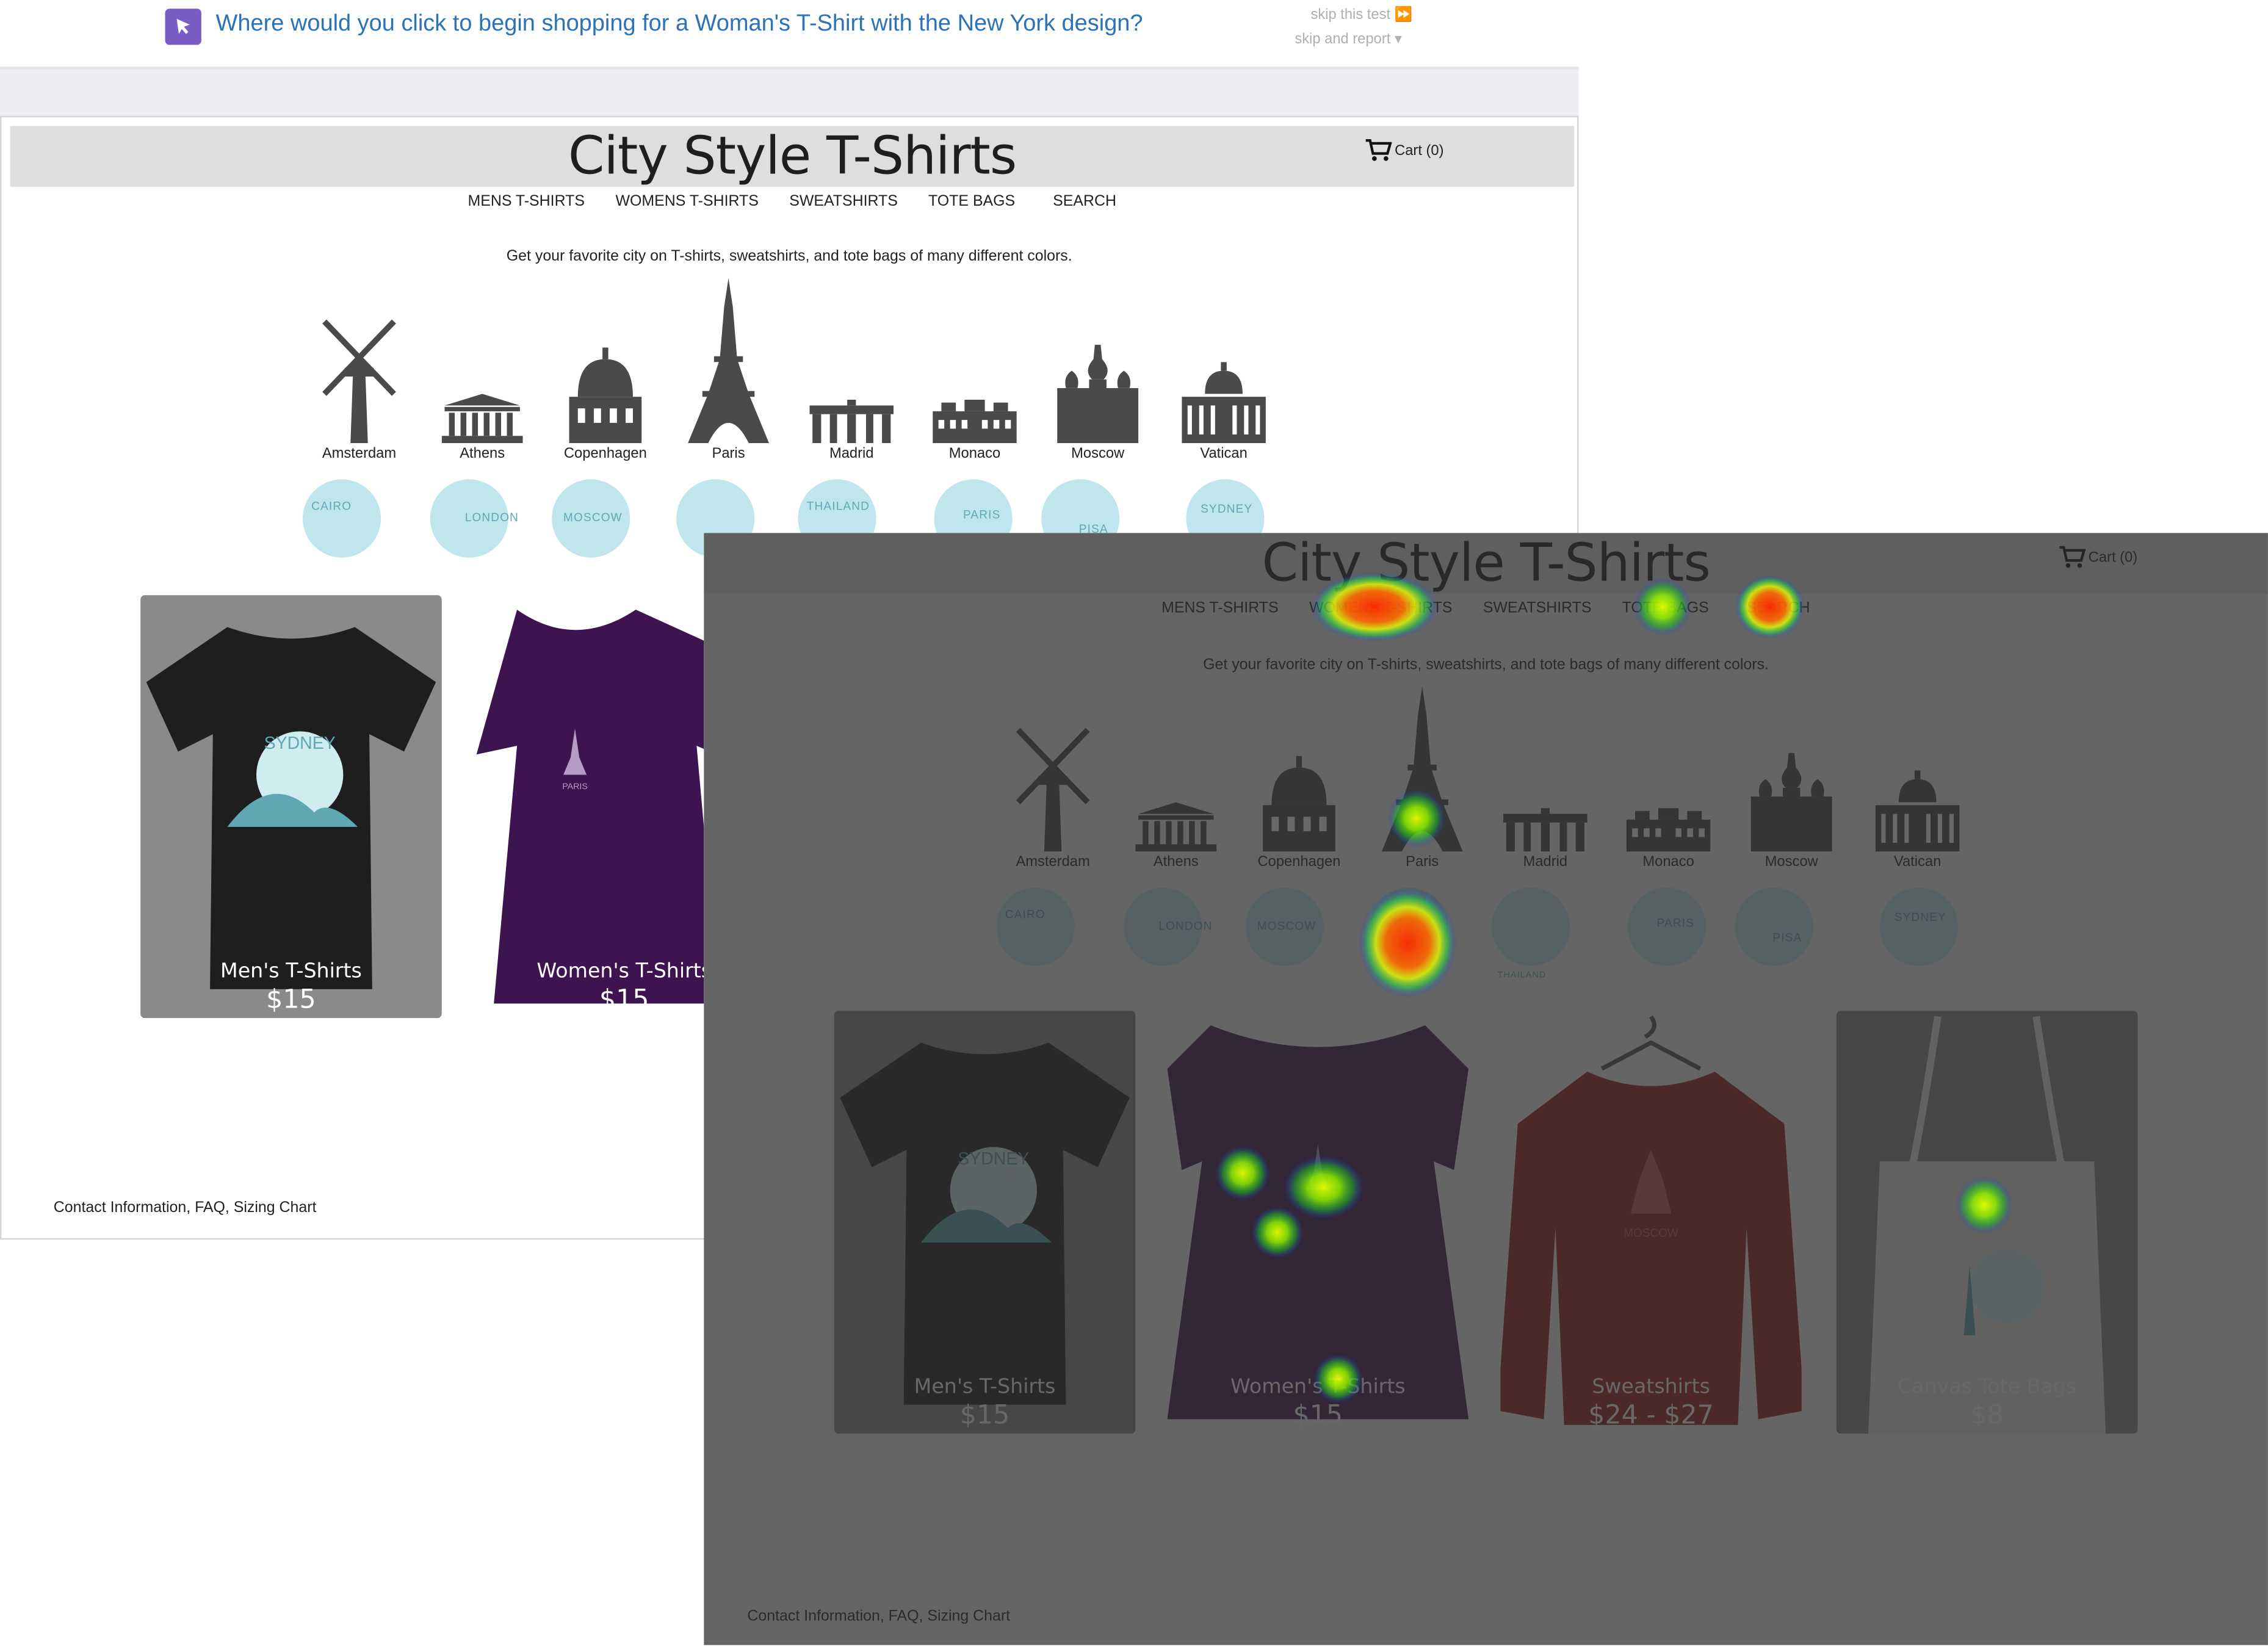 The height and width of the screenshot is (1649, 2268). What do you see at coordinates (728, 454) in the screenshot?
I see `city-label: Paris` at bounding box center [728, 454].